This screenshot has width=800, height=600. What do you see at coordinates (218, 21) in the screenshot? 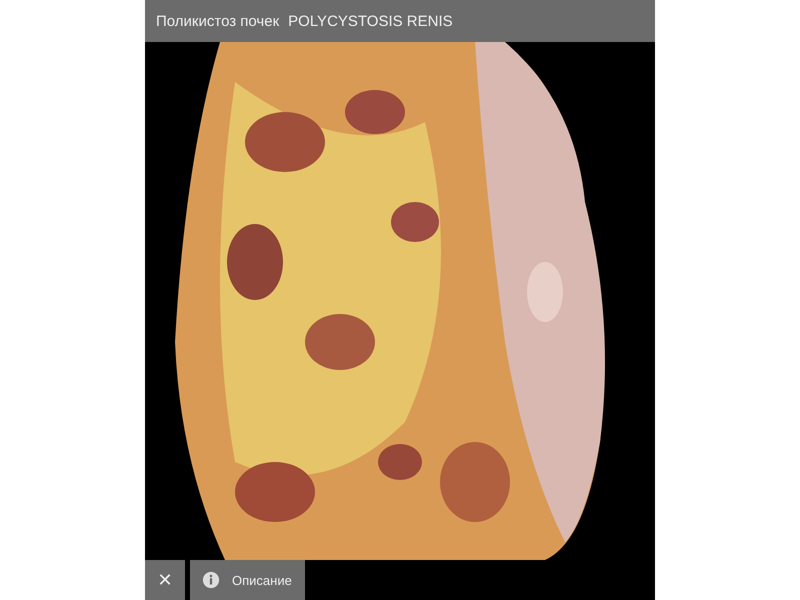
I see `title-text: Поликистоз почек` at bounding box center [218, 21].